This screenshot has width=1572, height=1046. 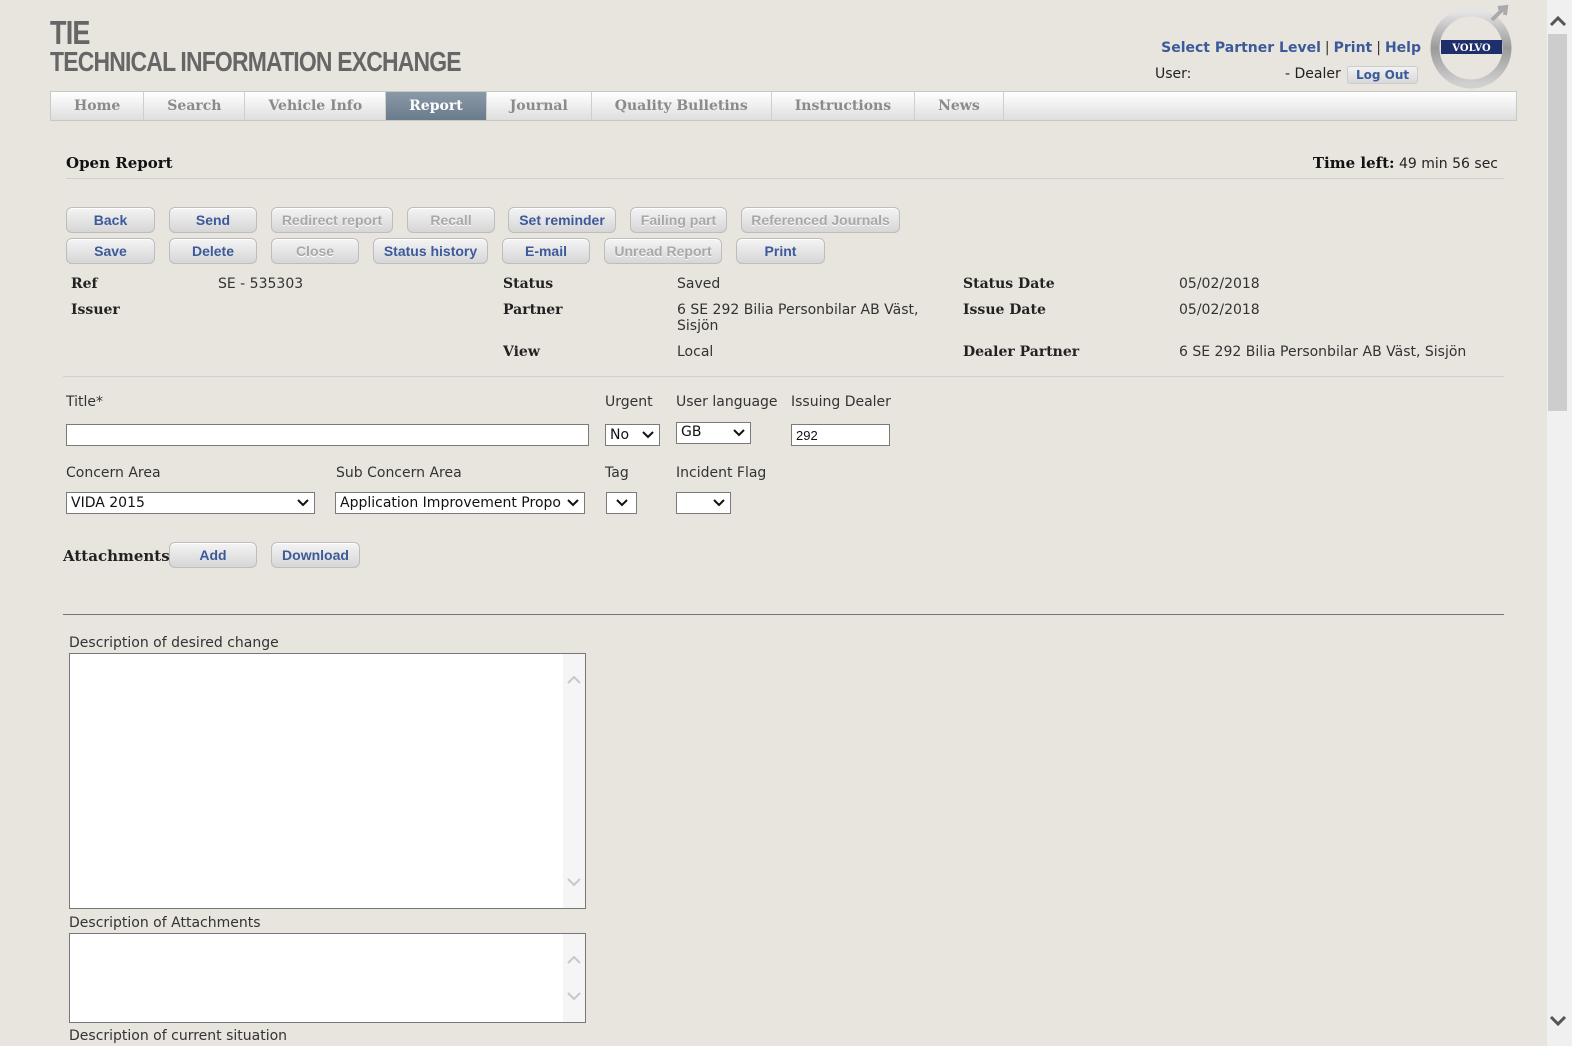 I want to click on tab-report: Report, so click(x=436, y=106).